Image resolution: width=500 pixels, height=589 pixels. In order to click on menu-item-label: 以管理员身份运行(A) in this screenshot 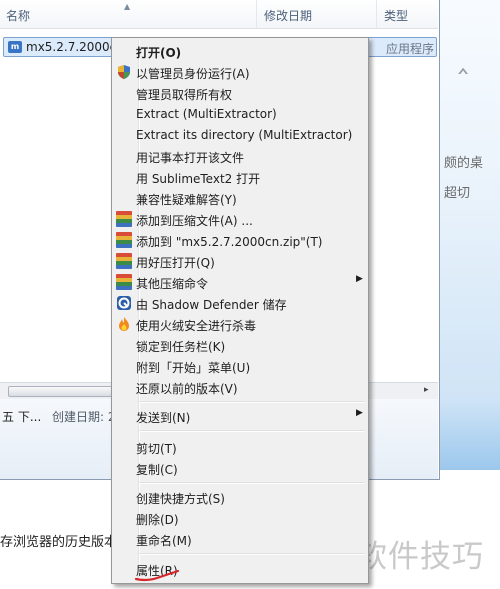, I will do `click(193, 74)`.